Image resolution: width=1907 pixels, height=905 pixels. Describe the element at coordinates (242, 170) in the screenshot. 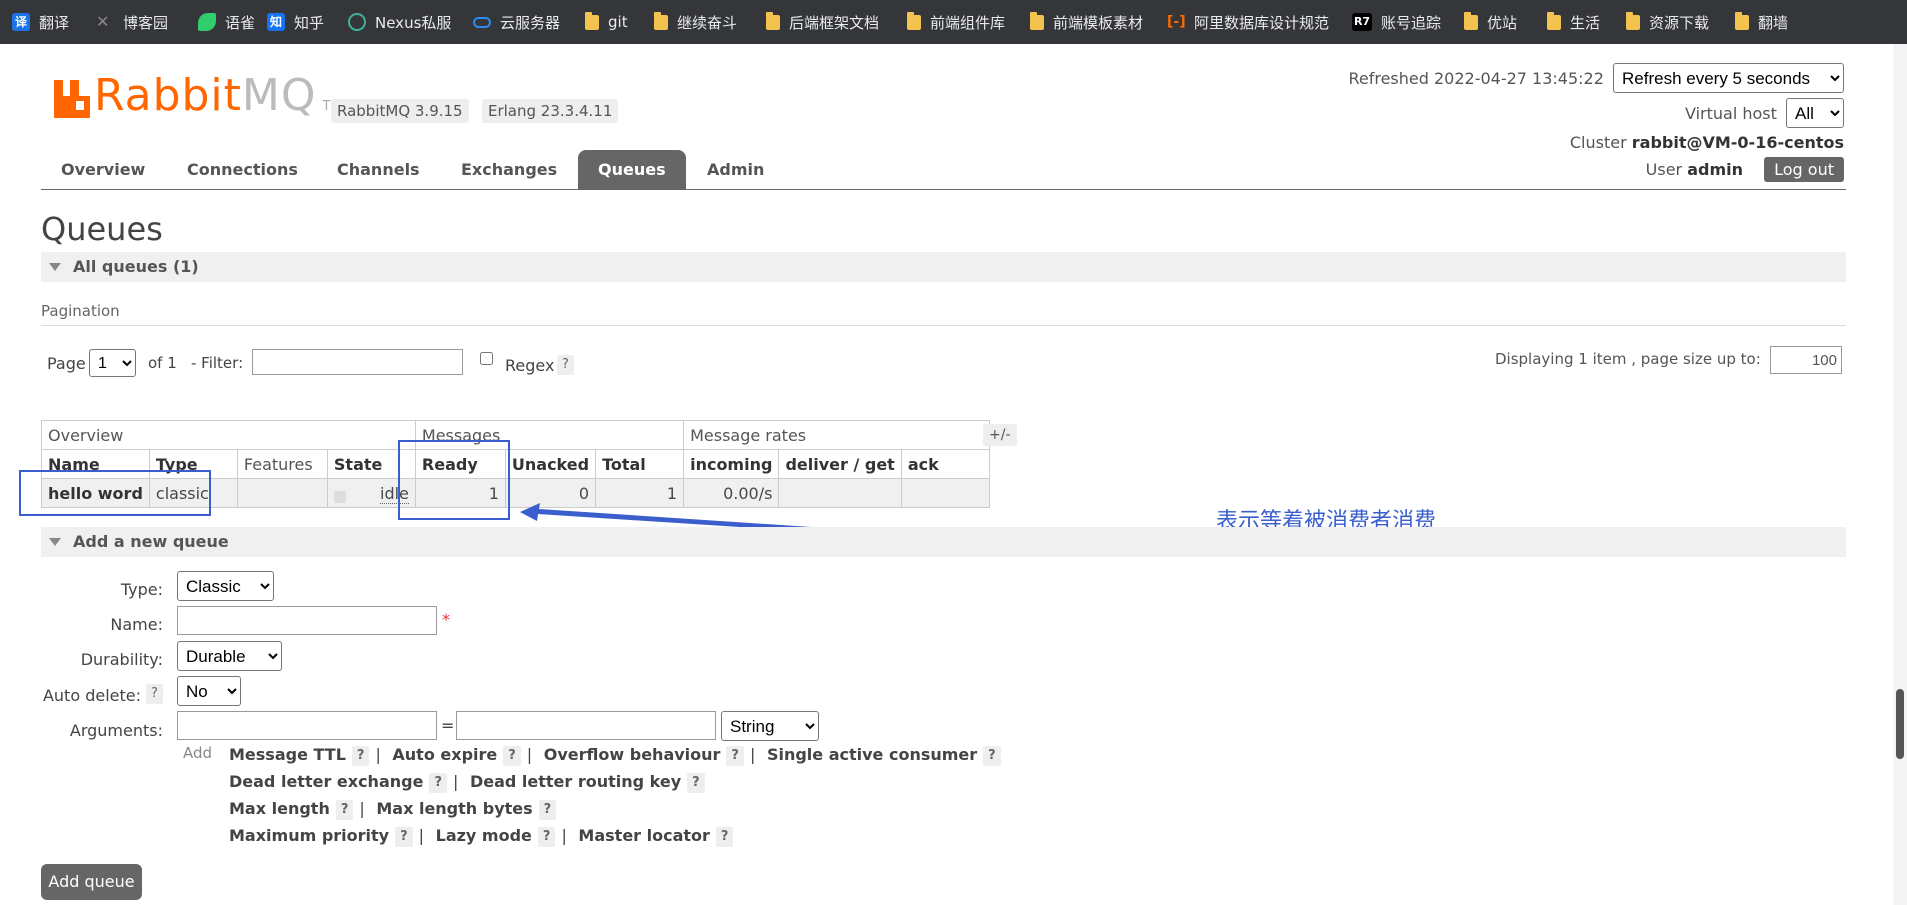

I see `tab-connections: Connections` at that location.